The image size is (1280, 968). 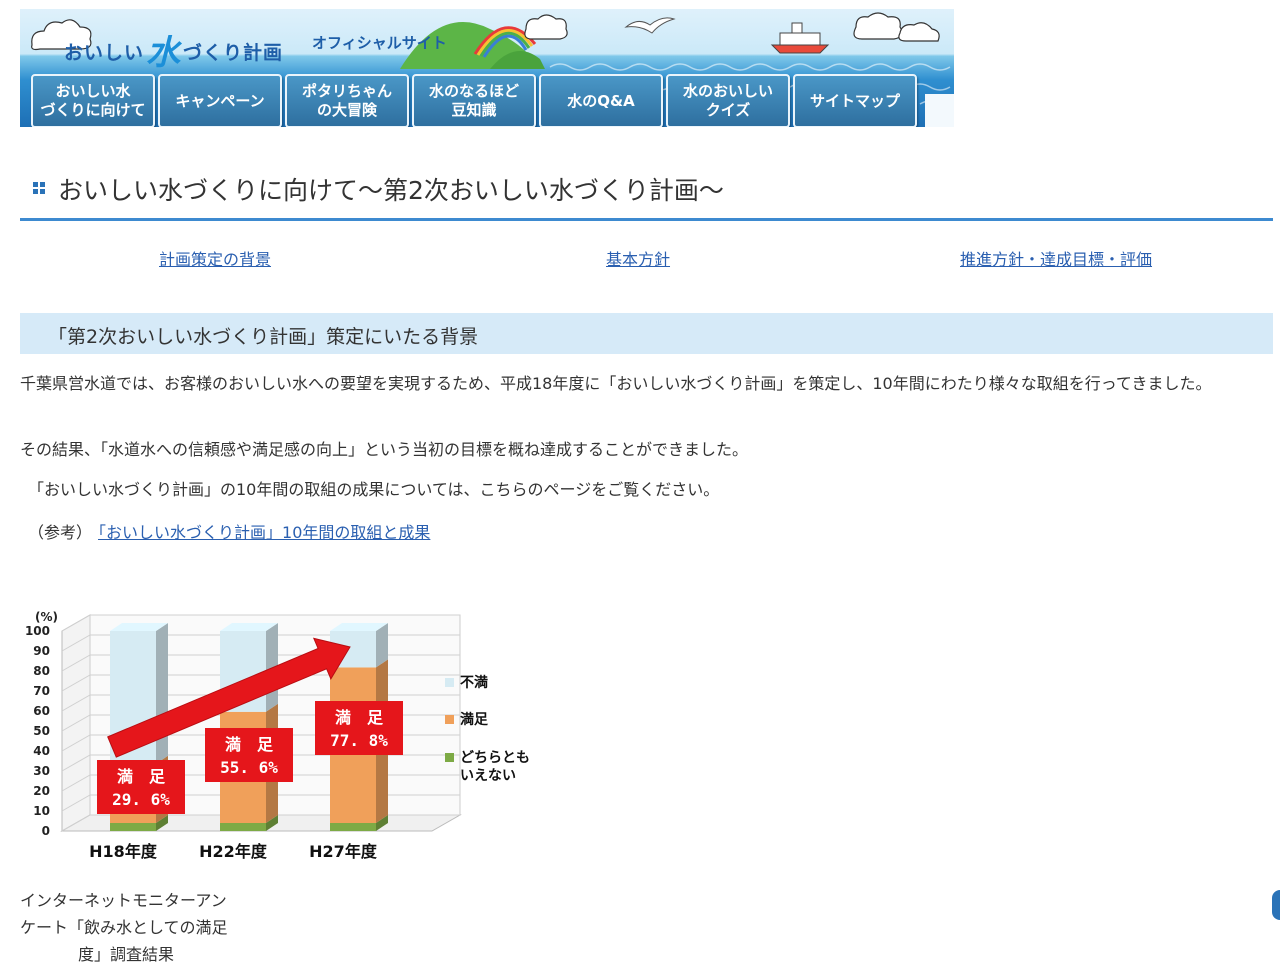 What do you see at coordinates (263, 337) in the screenshot?
I see `section-title: 「第2次おいしい水づくり計画」策定にいたる背景` at bounding box center [263, 337].